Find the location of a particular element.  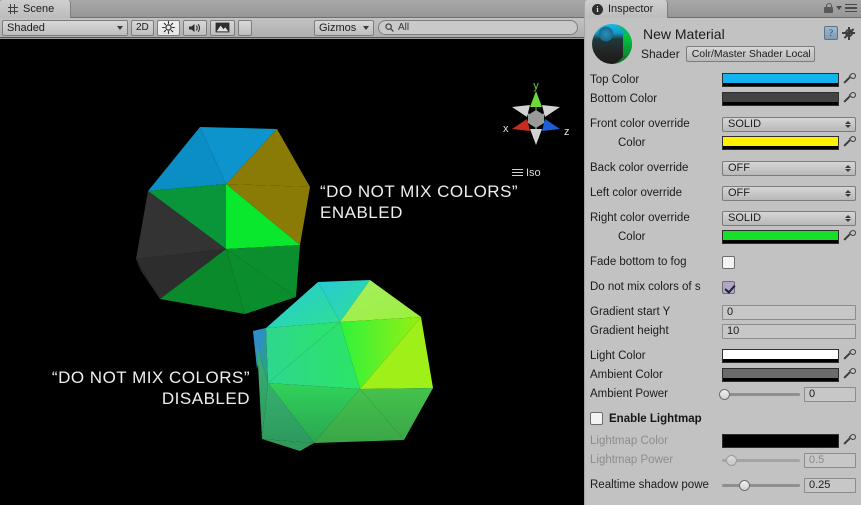

scene-audio-toggle is located at coordinates (194, 27).